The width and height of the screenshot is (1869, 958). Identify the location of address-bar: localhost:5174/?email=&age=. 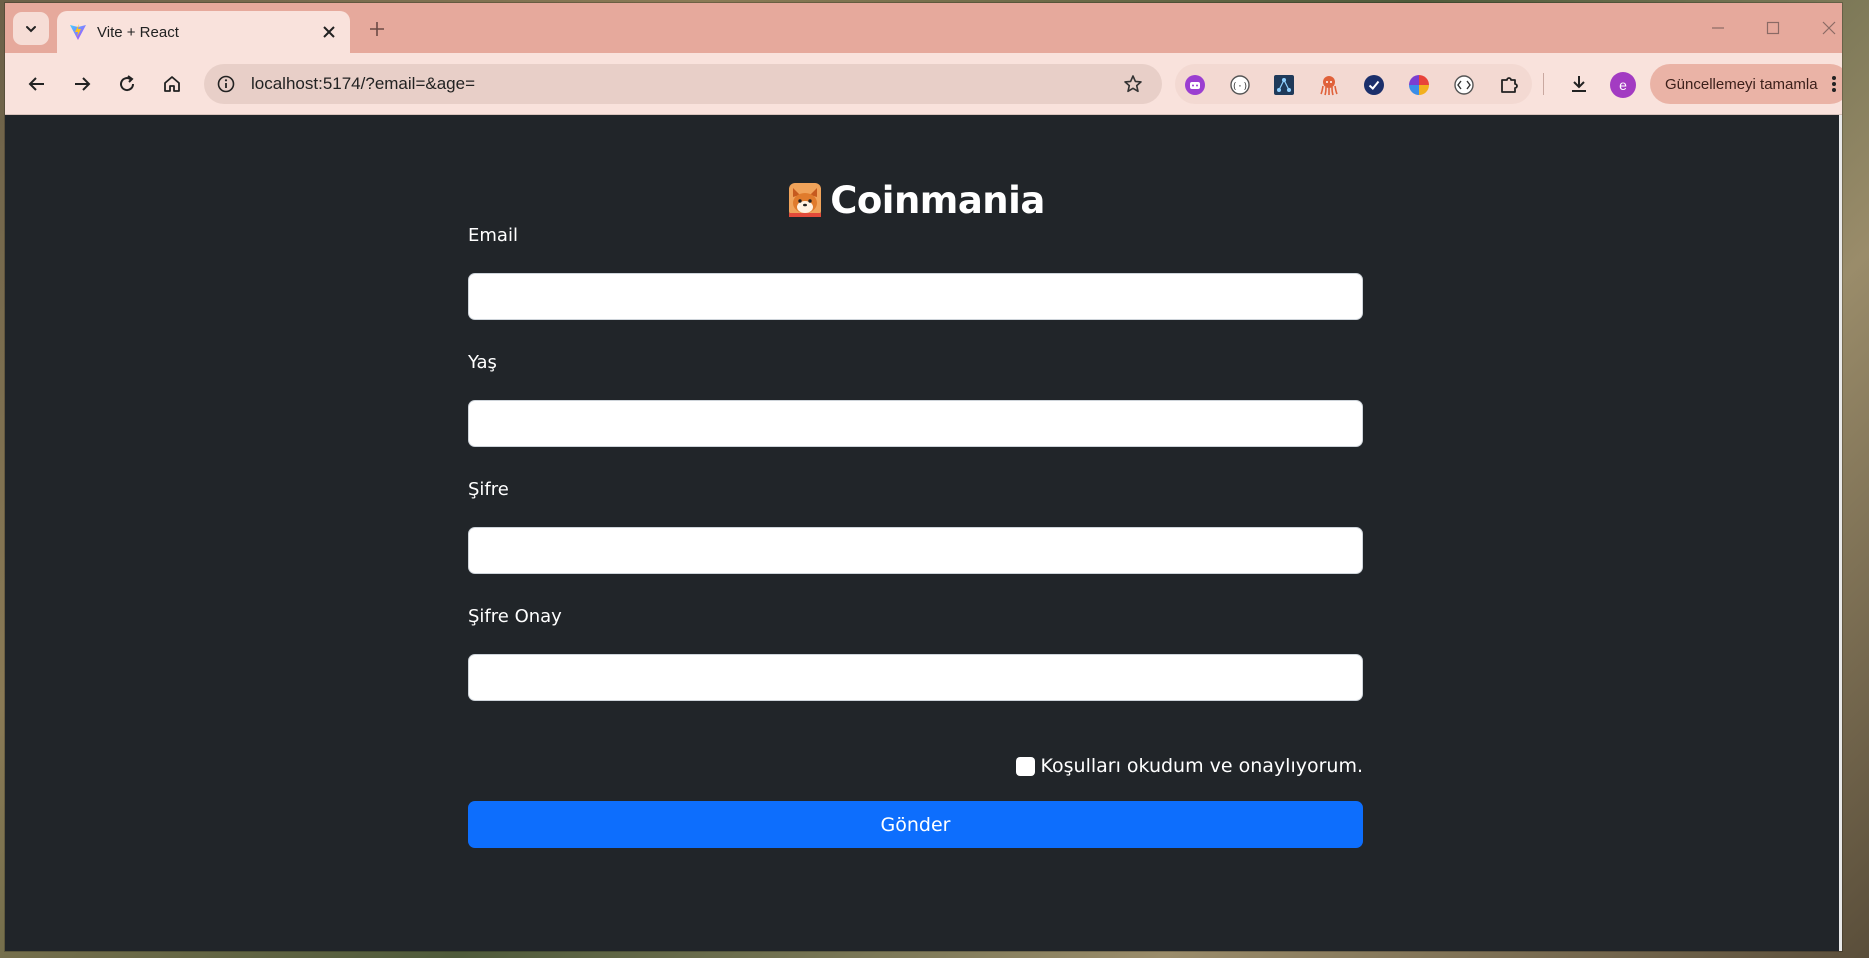
(683, 84).